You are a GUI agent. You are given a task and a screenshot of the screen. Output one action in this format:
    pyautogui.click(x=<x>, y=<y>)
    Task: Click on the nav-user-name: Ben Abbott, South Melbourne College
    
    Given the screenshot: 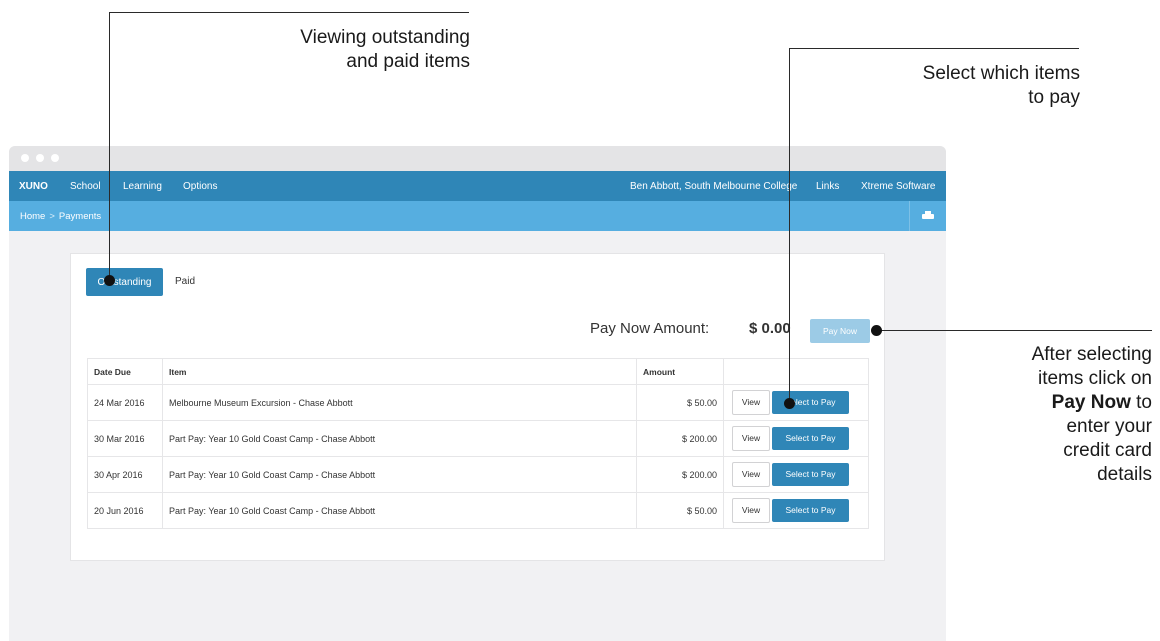 What is the action you would take?
    pyautogui.click(x=713, y=186)
    